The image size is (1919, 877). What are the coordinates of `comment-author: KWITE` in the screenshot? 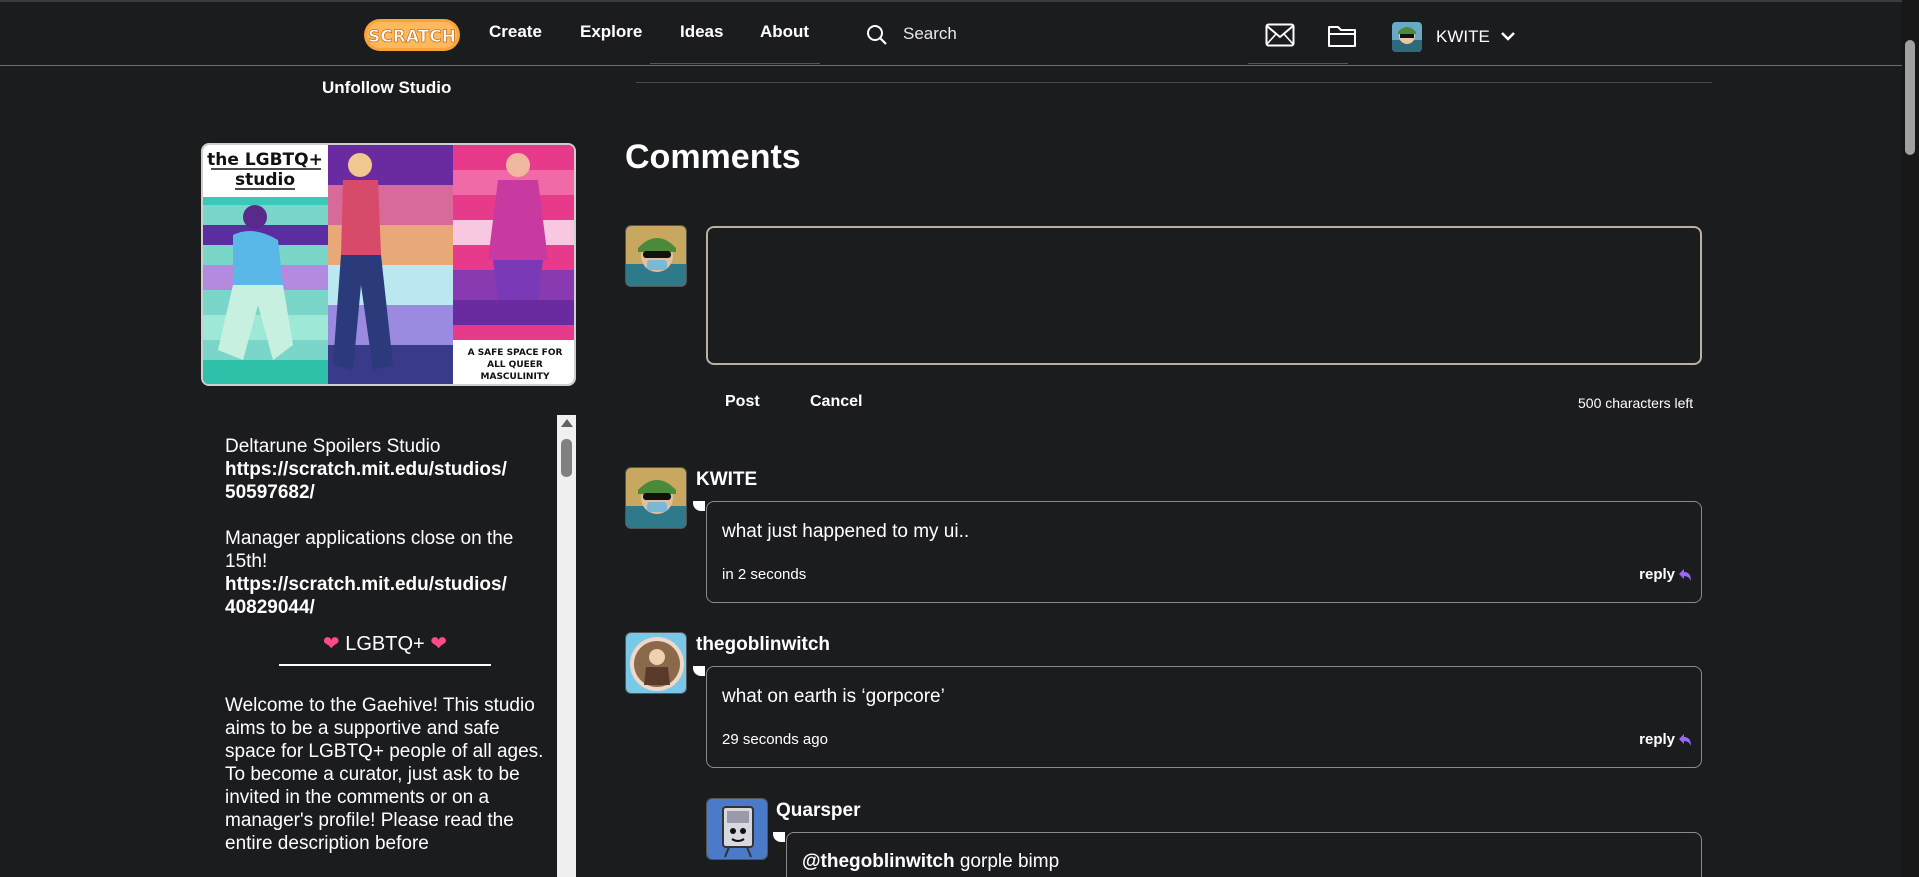 It's located at (726, 480).